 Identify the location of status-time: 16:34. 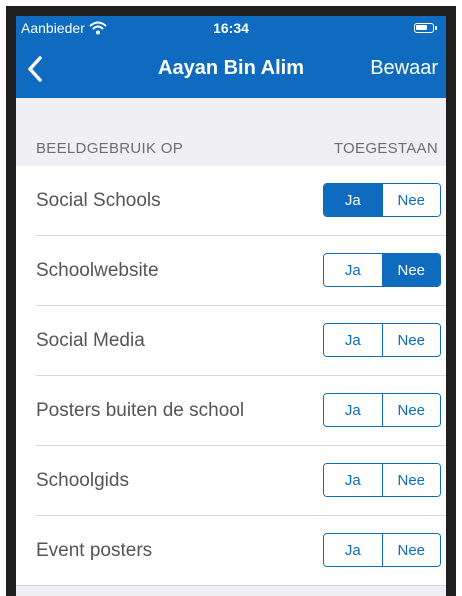
(231, 28).